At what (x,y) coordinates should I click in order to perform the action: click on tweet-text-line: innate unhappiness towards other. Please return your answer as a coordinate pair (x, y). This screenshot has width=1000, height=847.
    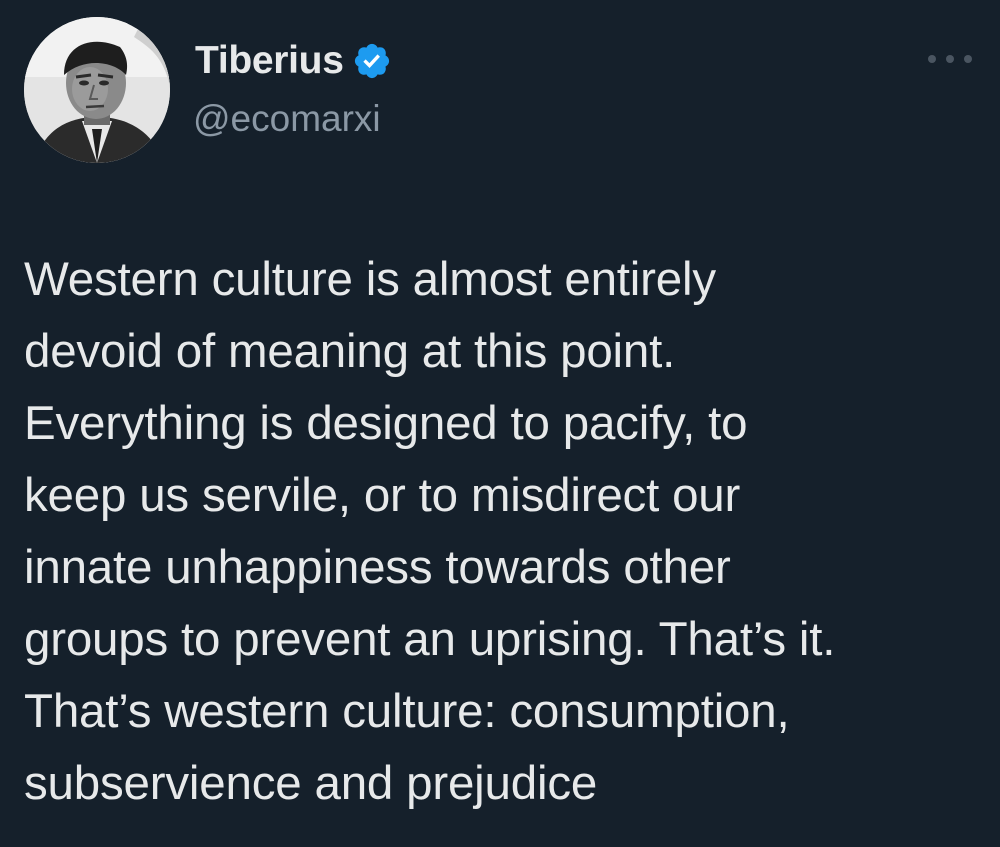
    Looking at the image, I should click on (377, 567).